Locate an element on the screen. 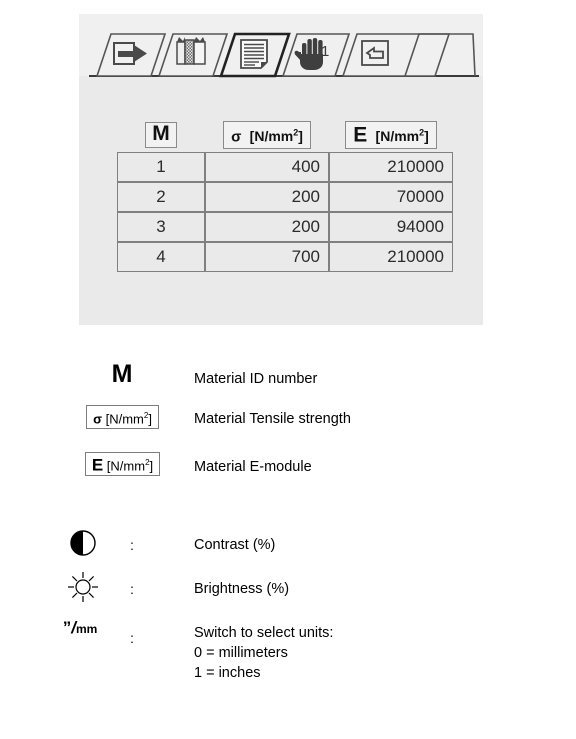 The width and height of the screenshot is (576, 739). brightness-icon is located at coordinates (83, 587).